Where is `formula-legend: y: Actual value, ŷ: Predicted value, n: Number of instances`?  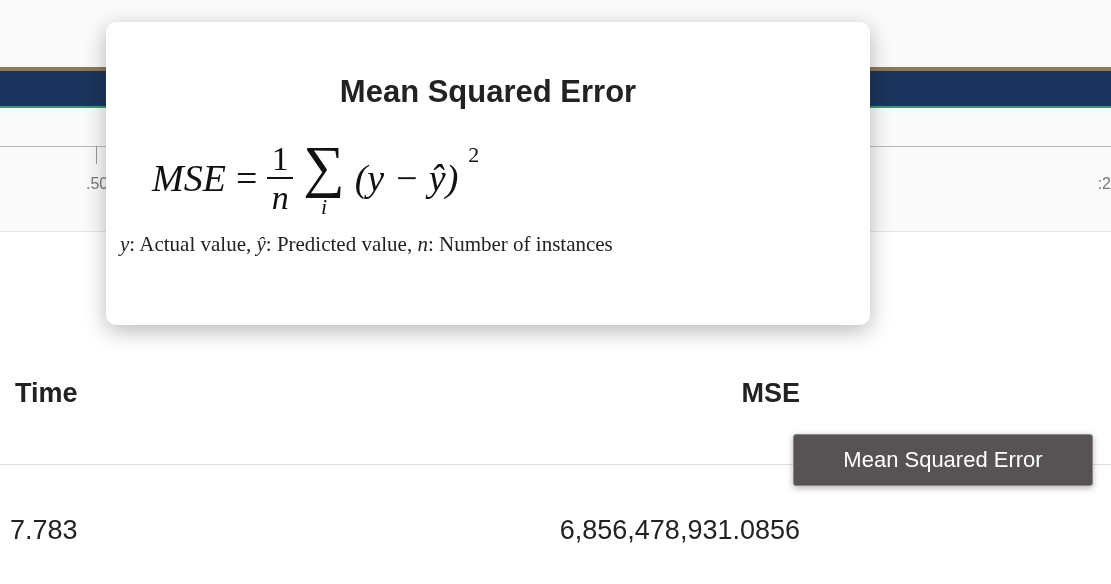
formula-legend: y: Actual value, ŷ: Predicted value, n: Number of instances is located at coordinates (366, 244).